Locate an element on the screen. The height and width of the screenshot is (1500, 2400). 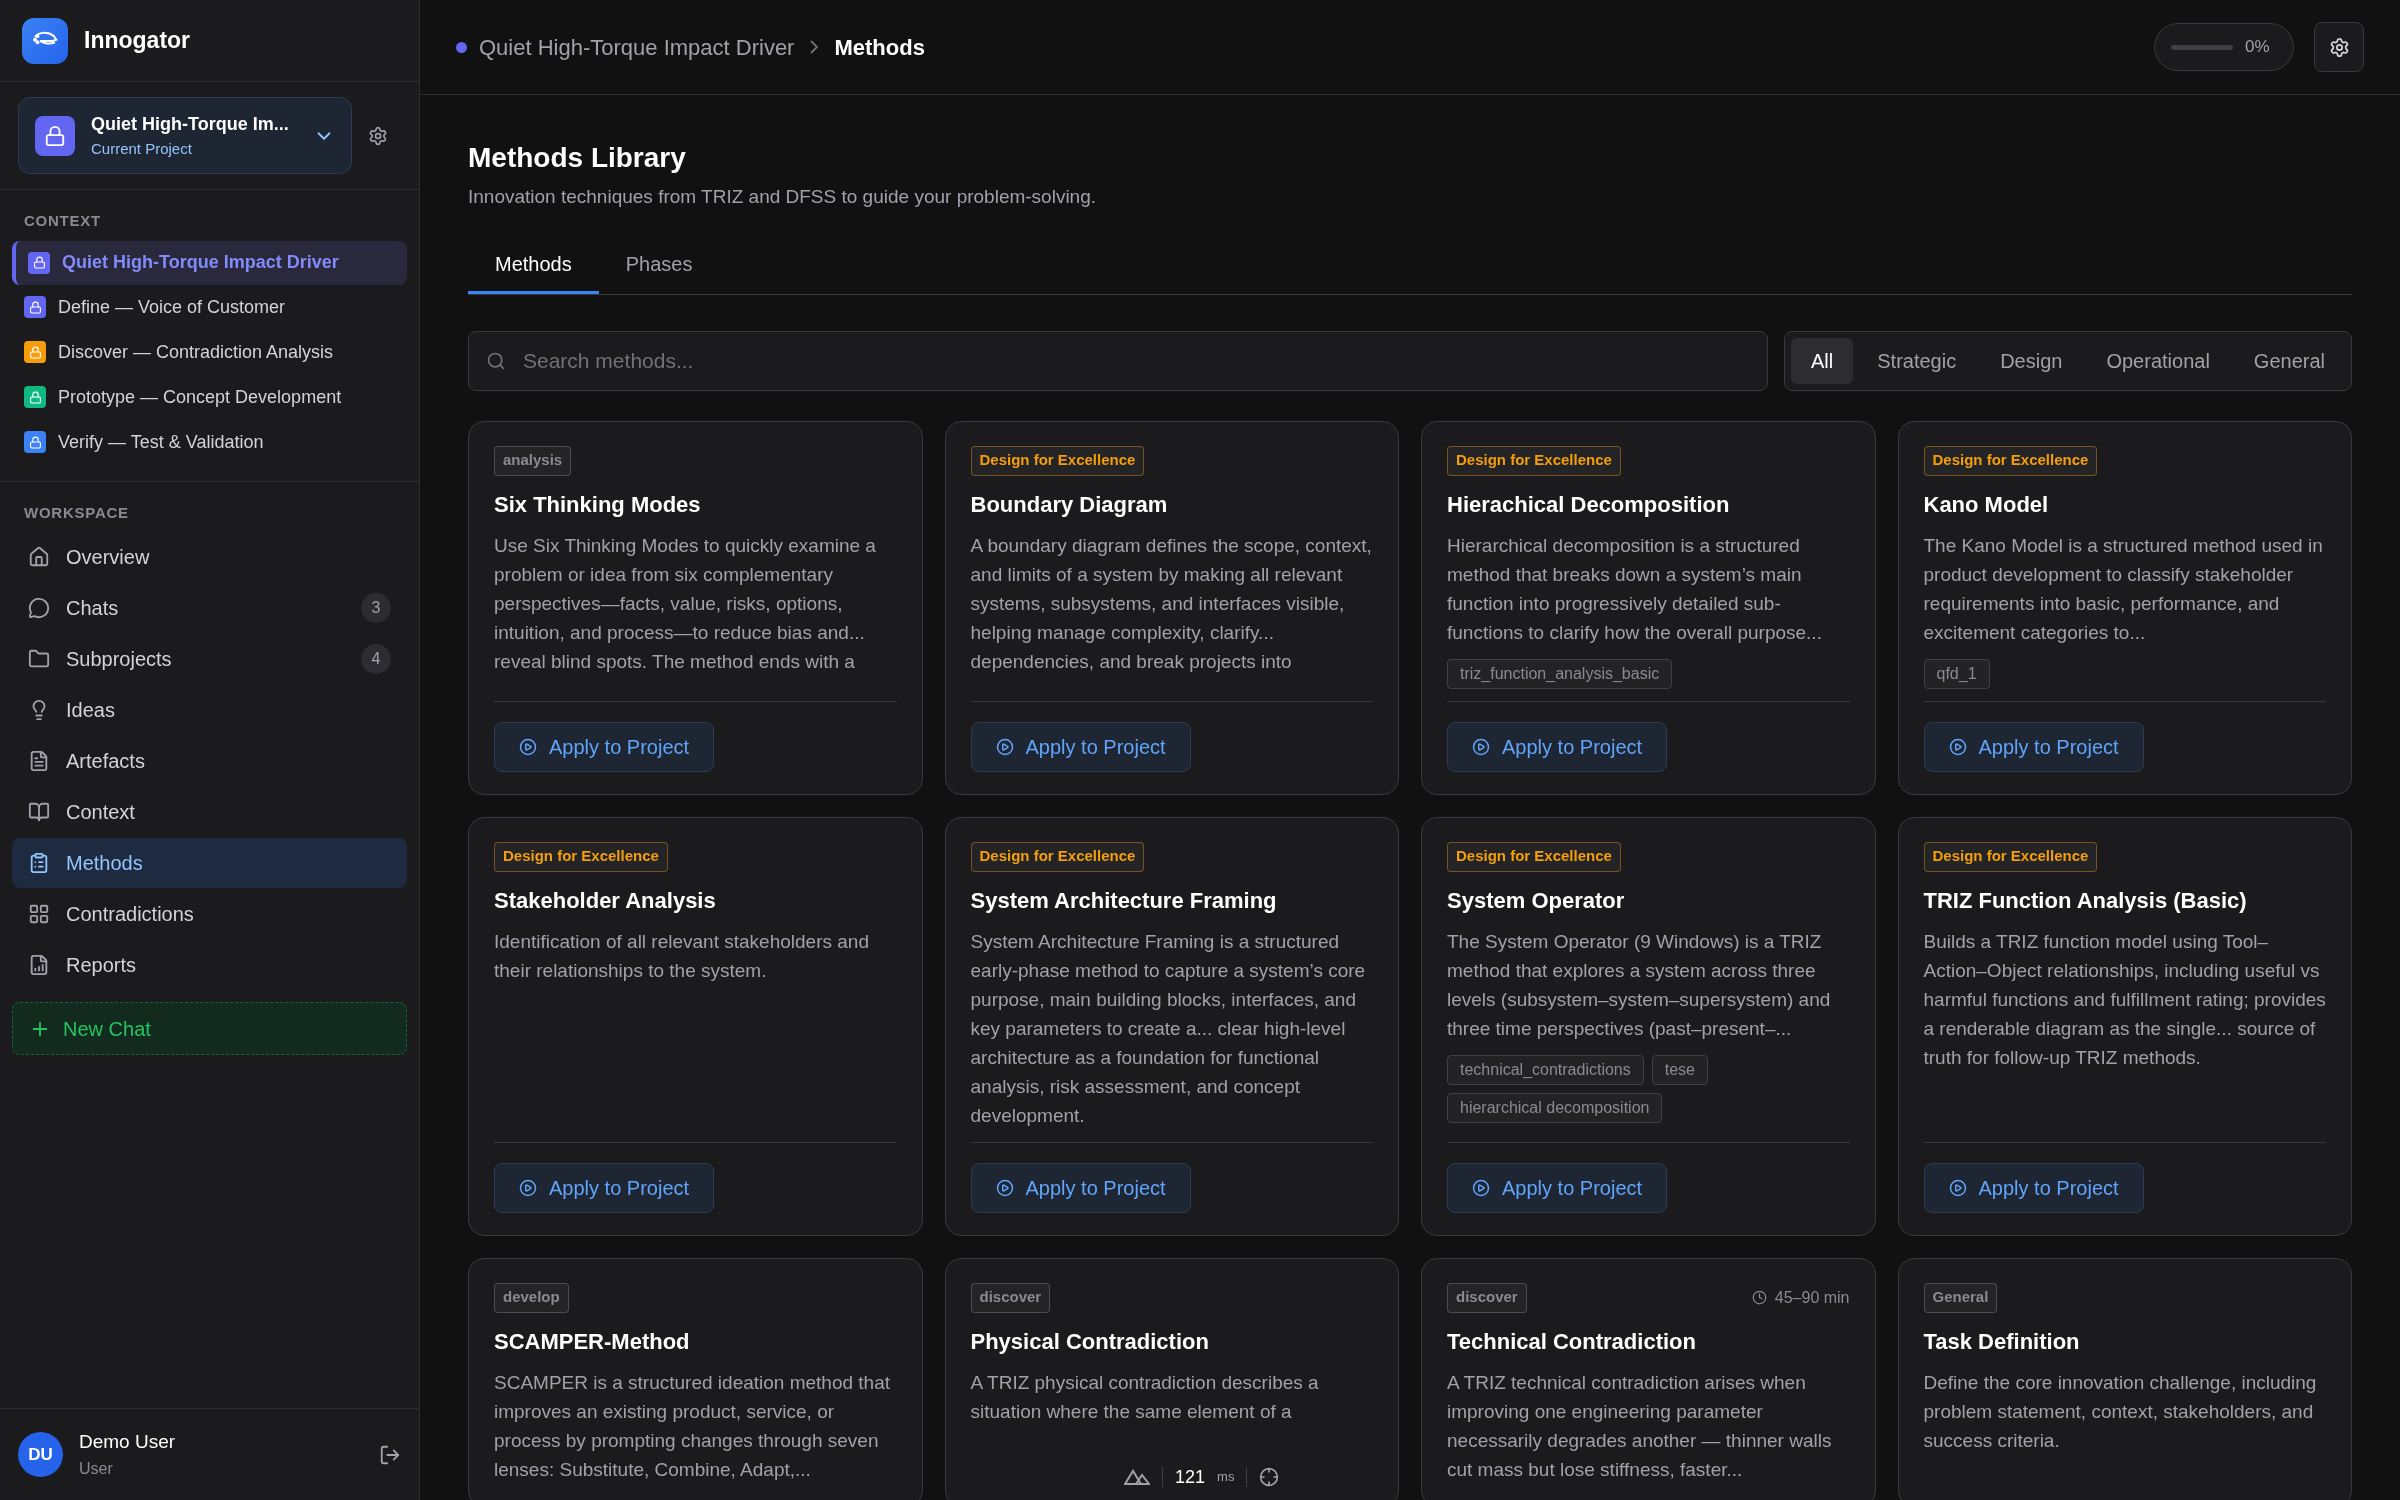
logout-icon is located at coordinates (390, 1454).